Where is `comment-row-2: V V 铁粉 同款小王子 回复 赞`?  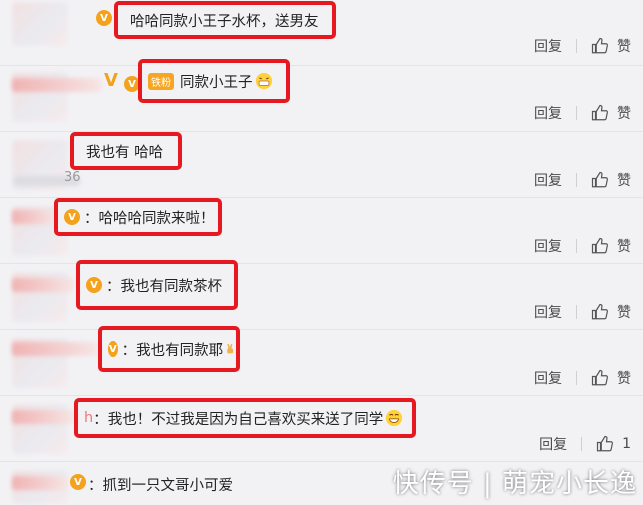
comment-row-2: V V 铁粉 同款小王子 回复 赞 is located at coordinates (321, 95).